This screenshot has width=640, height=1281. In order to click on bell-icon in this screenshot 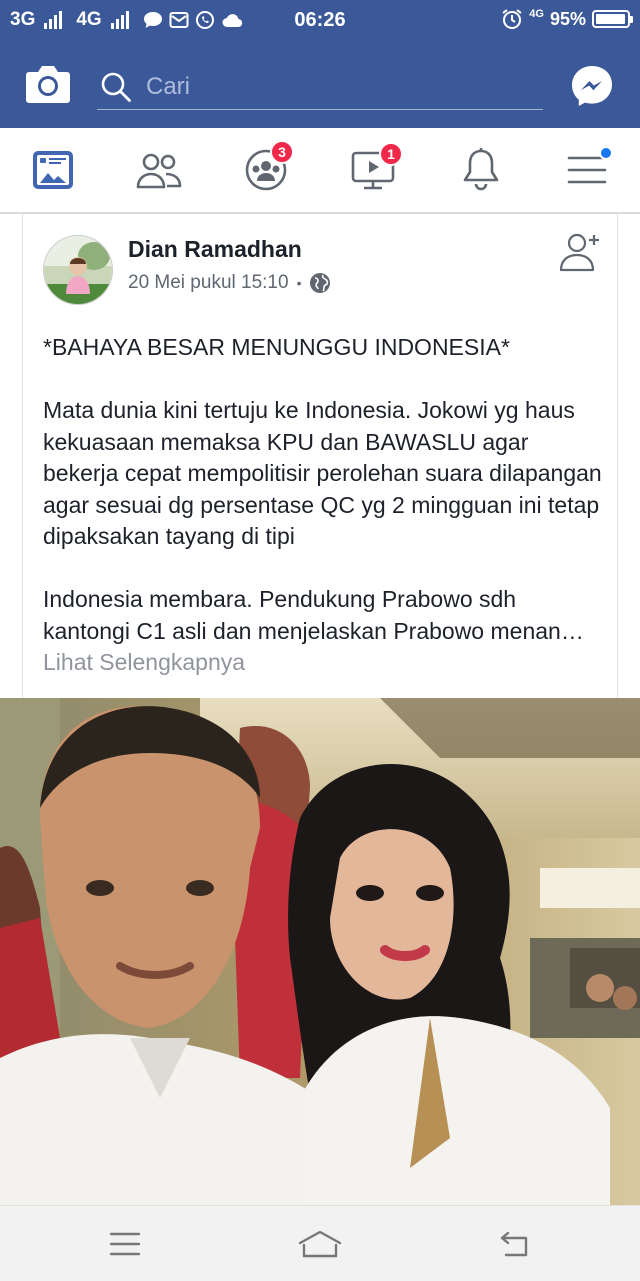, I will do `click(481, 169)`.